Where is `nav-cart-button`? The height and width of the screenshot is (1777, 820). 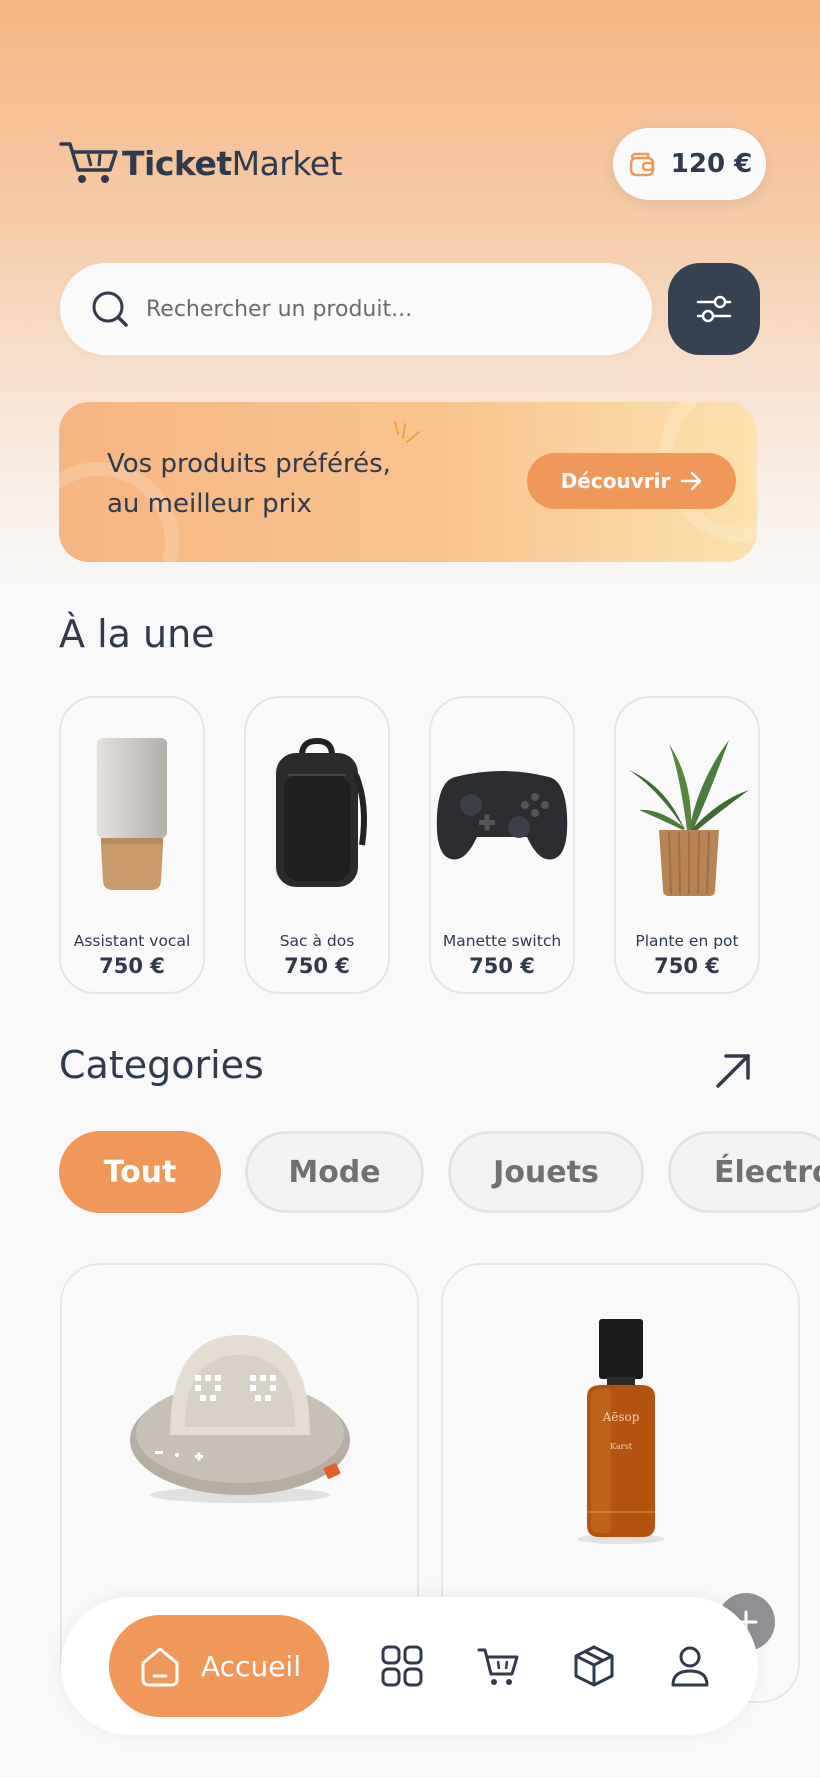
nav-cart-button is located at coordinates (498, 1666).